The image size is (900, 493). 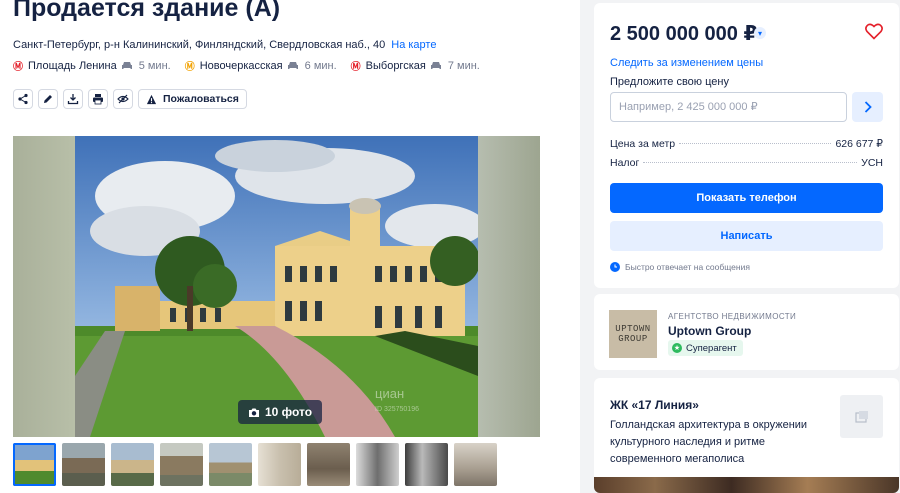 I want to click on badge-label: Суперагент, so click(x=711, y=348).